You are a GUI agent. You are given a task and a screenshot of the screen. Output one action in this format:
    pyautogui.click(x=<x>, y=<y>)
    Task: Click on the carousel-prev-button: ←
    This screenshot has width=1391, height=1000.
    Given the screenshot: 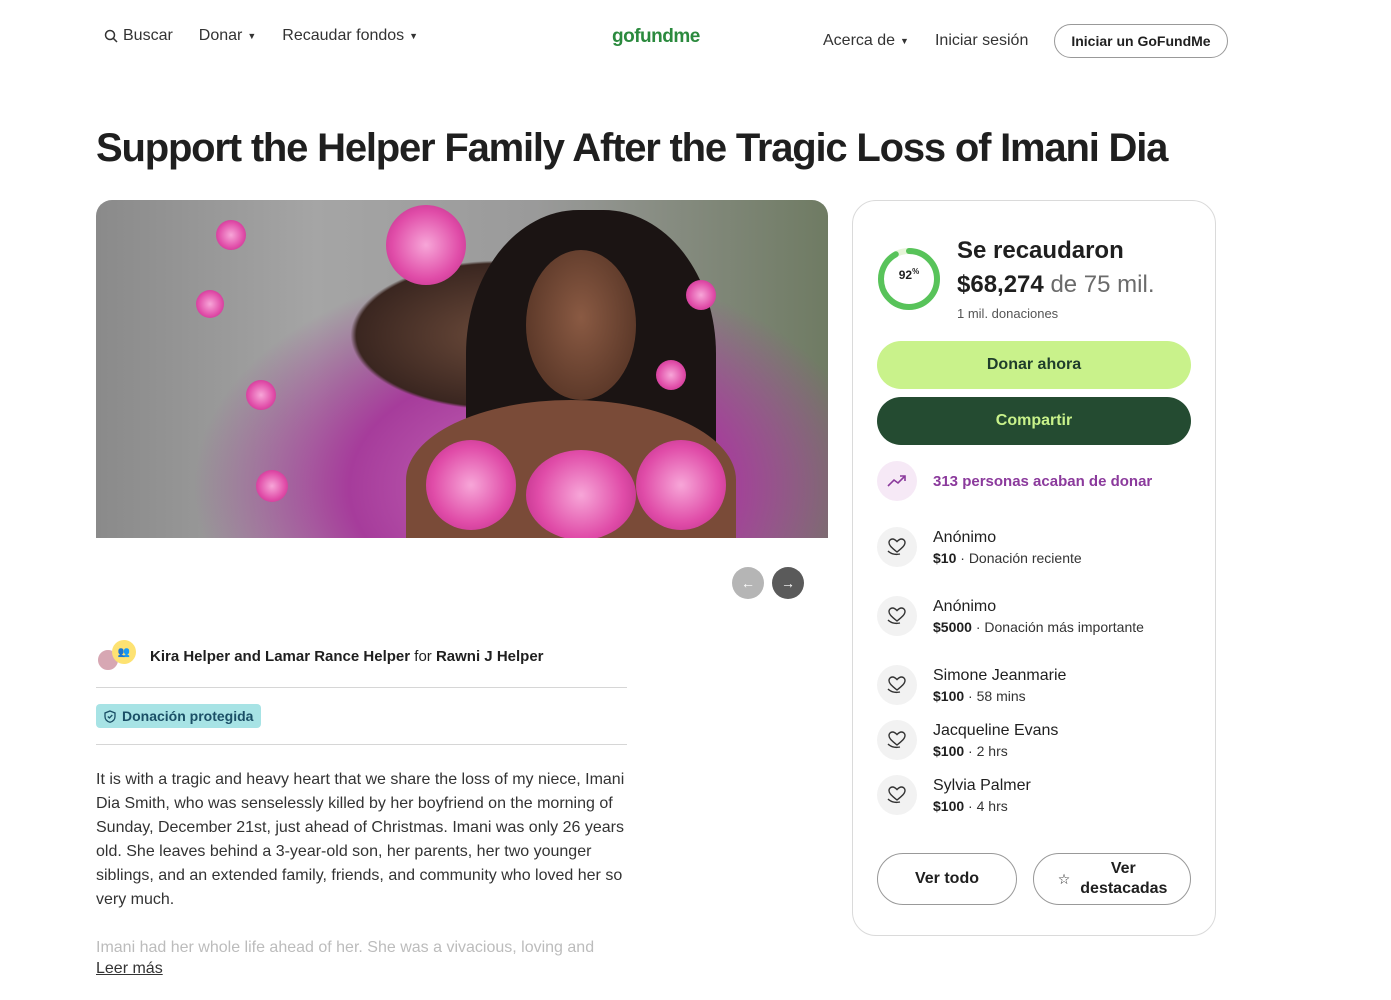 What is the action you would take?
    pyautogui.click(x=748, y=583)
    